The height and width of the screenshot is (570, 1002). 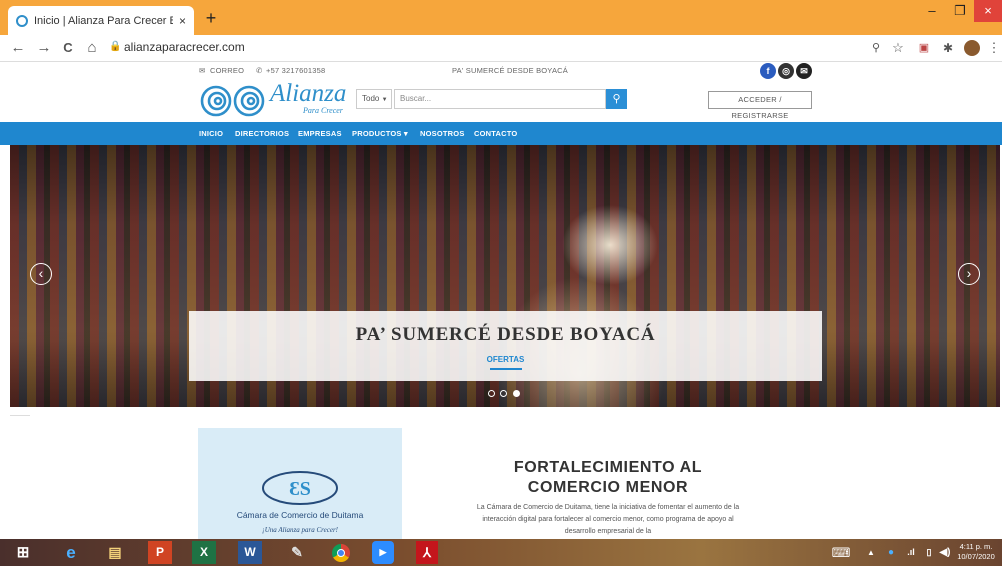 I want to click on chamber-logo-icon: ƐS, so click(x=300, y=488).